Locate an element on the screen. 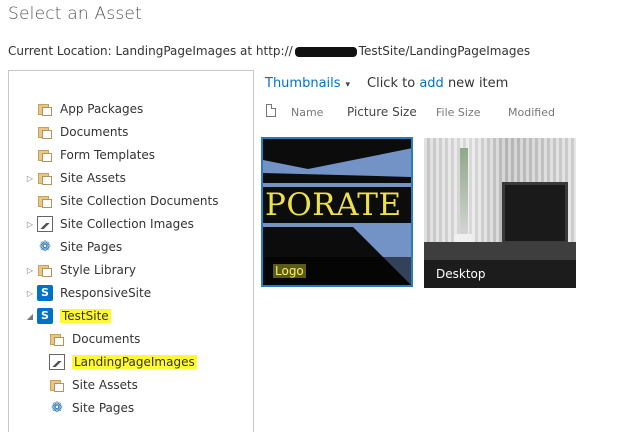 This screenshot has height=432, width=640. tree-item-site-collection-images: ▷ Site Collection Images is located at coordinates (110, 224).